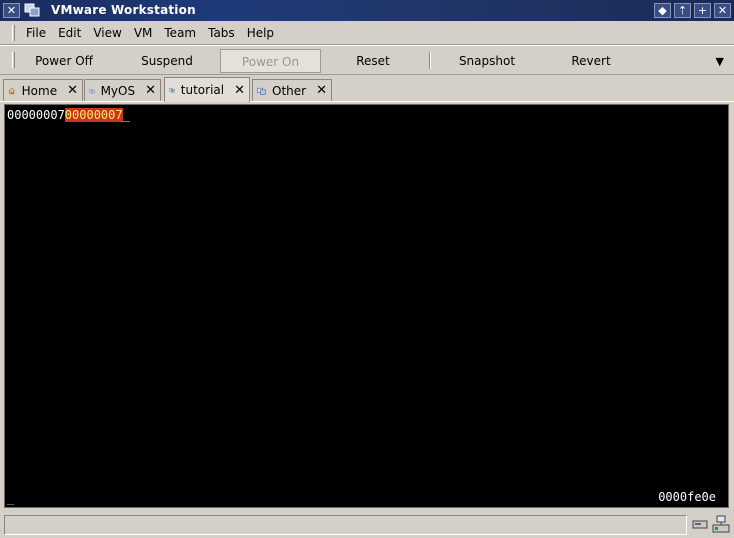 This screenshot has width=734, height=538. Describe the element at coordinates (367, 10) in the screenshot. I see `title-bar: ✕ VMware Workstation ◆ ⇡ + ✕` at that location.